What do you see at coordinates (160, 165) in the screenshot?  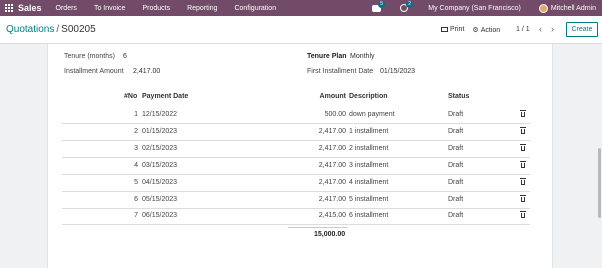 I see `row-payment-date: 03/15/2023` at bounding box center [160, 165].